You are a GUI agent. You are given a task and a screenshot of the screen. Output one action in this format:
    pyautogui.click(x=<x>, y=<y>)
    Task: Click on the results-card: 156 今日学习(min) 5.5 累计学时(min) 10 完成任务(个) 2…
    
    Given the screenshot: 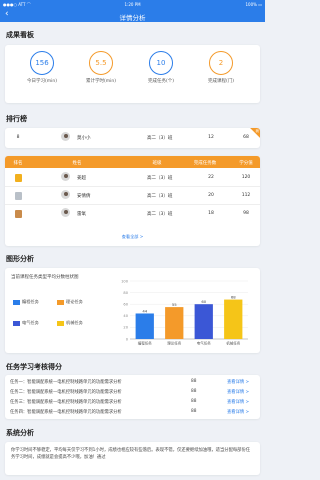 What is the action you would take?
    pyautogui.click(x=132, y=74)
    